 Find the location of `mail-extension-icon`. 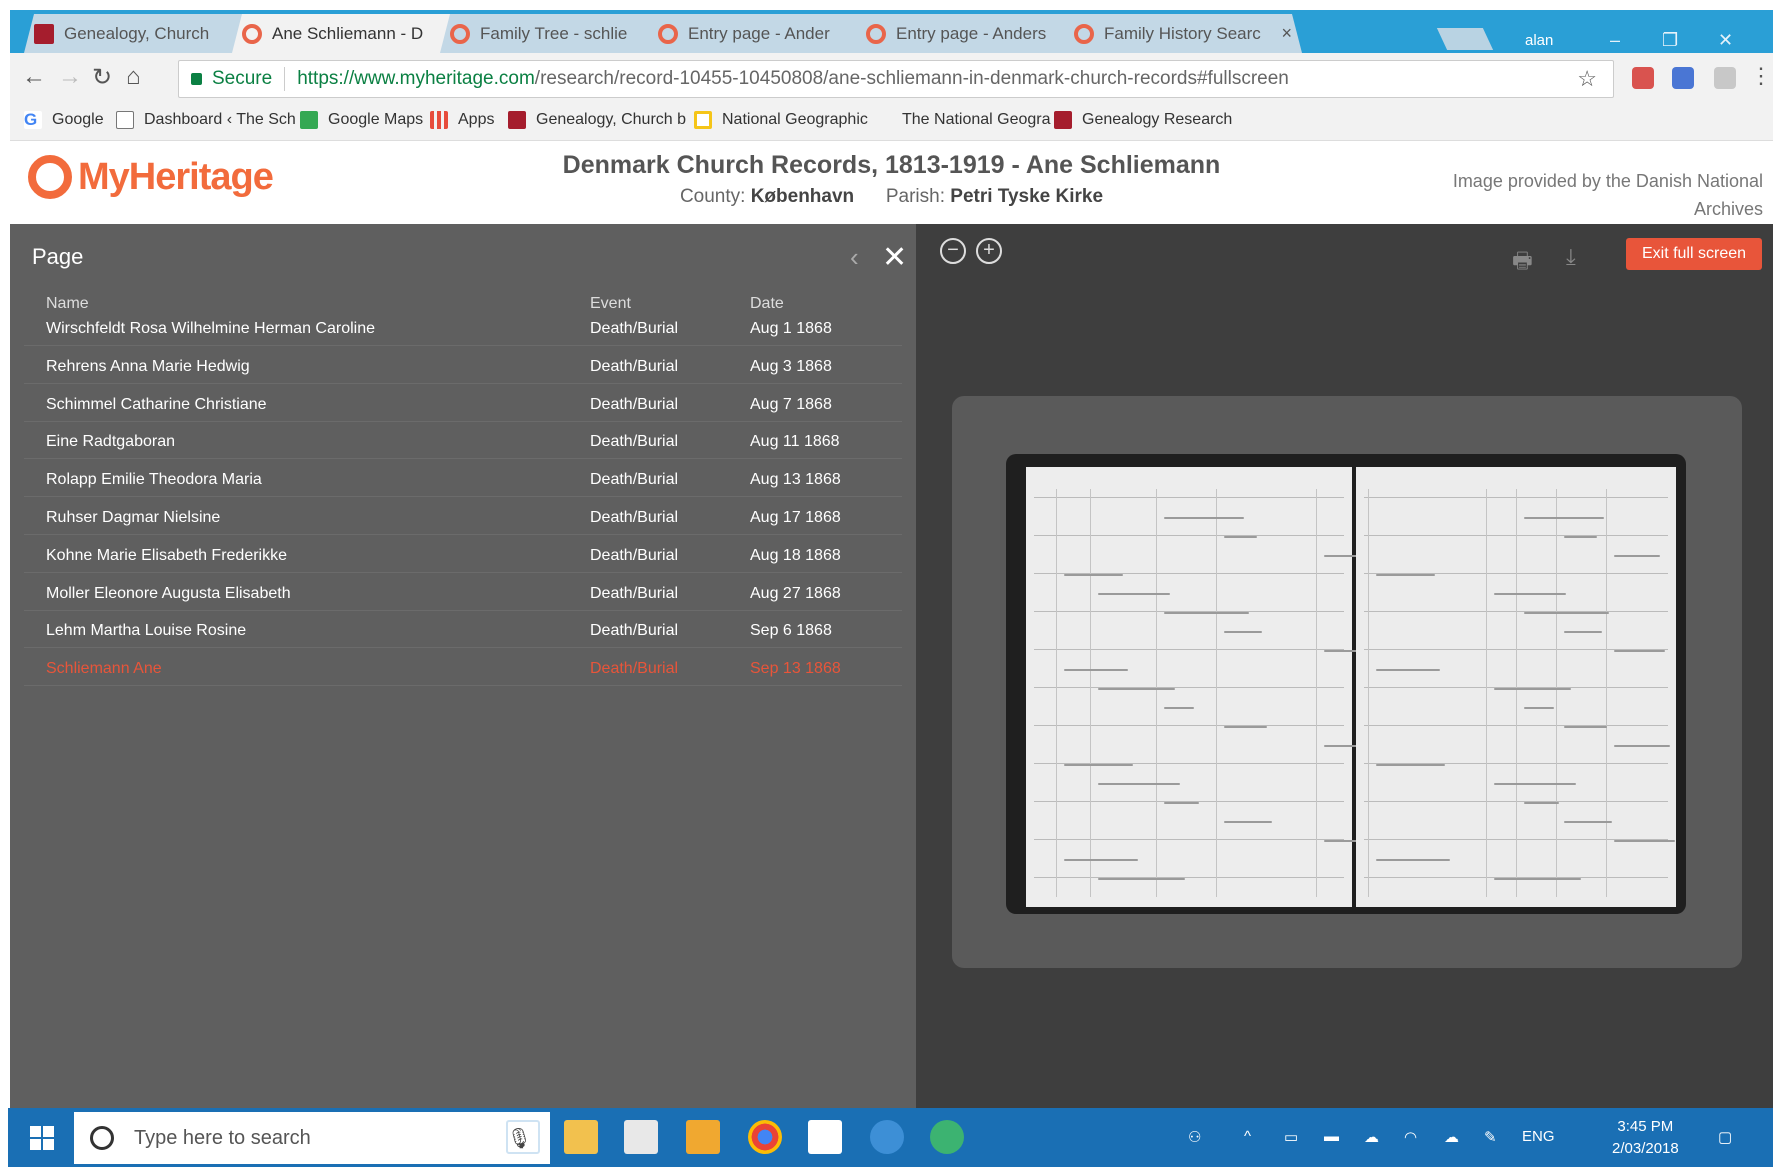

mail-extension-icon is located at coordinates (1643, 78).